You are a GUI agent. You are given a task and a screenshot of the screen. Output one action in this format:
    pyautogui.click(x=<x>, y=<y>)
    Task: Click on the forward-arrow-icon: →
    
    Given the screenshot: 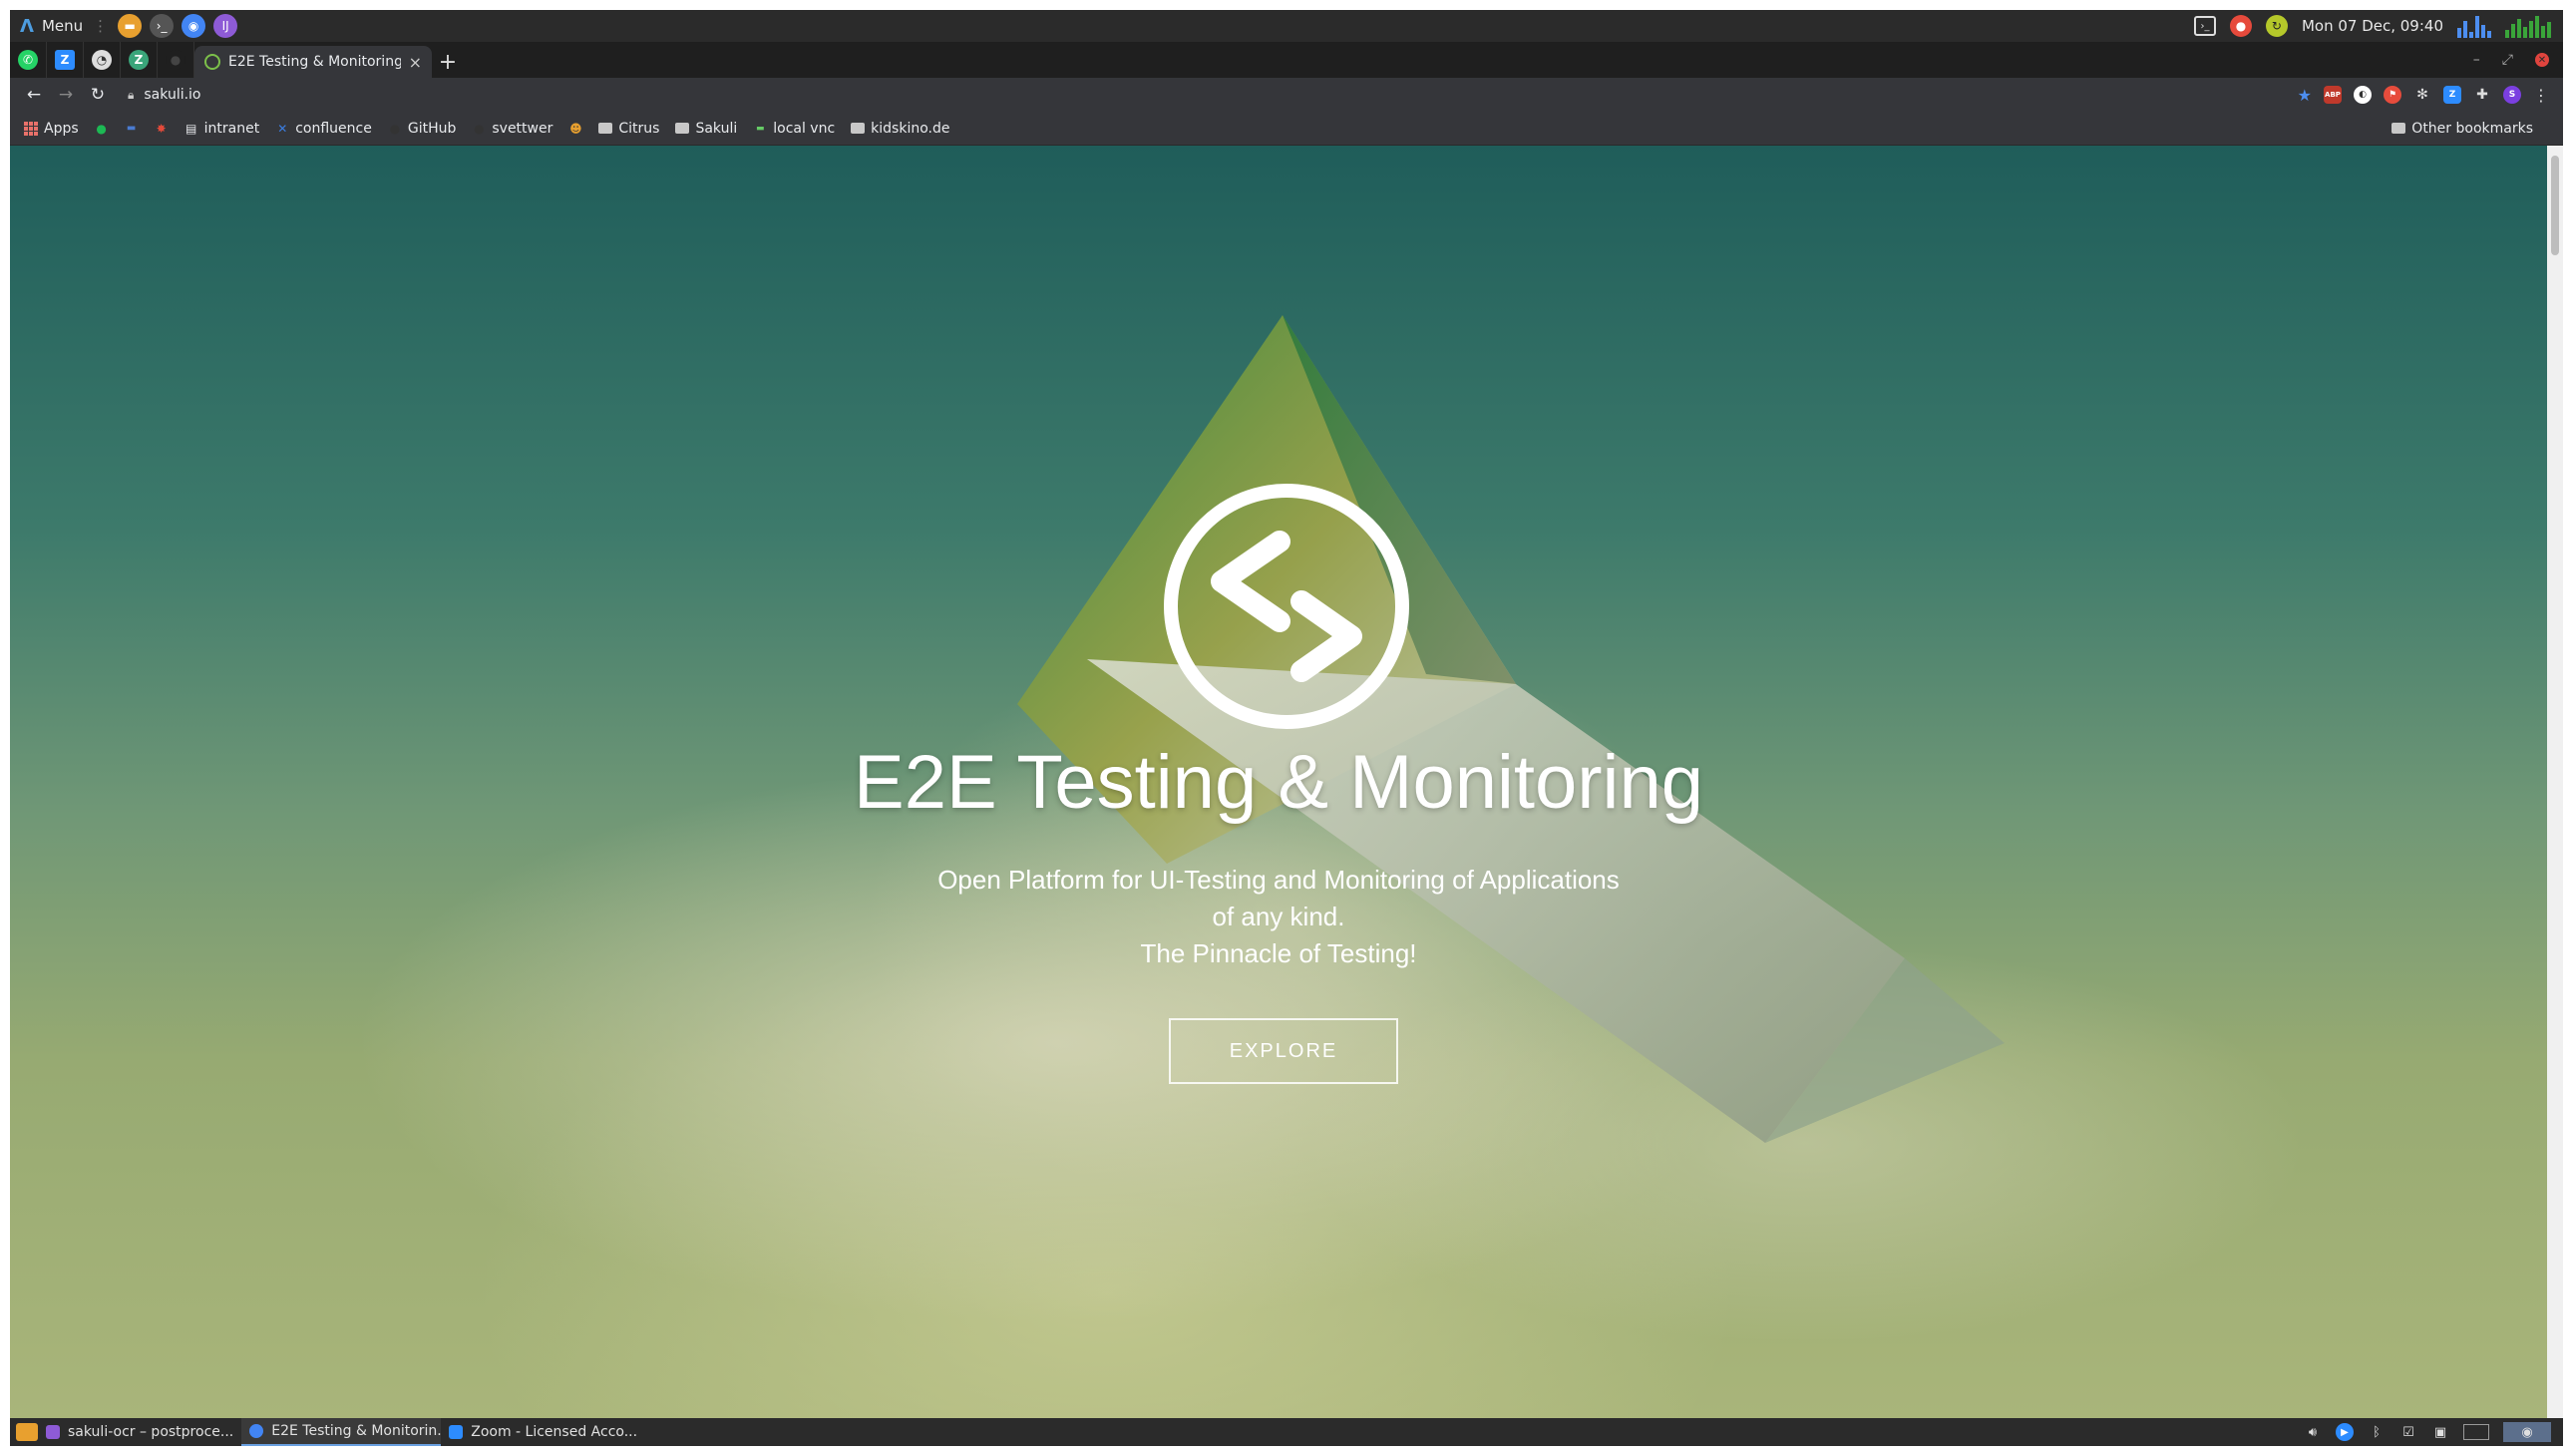 What is the action you would take?
    pyautogui.click(x=66, y=95)
    